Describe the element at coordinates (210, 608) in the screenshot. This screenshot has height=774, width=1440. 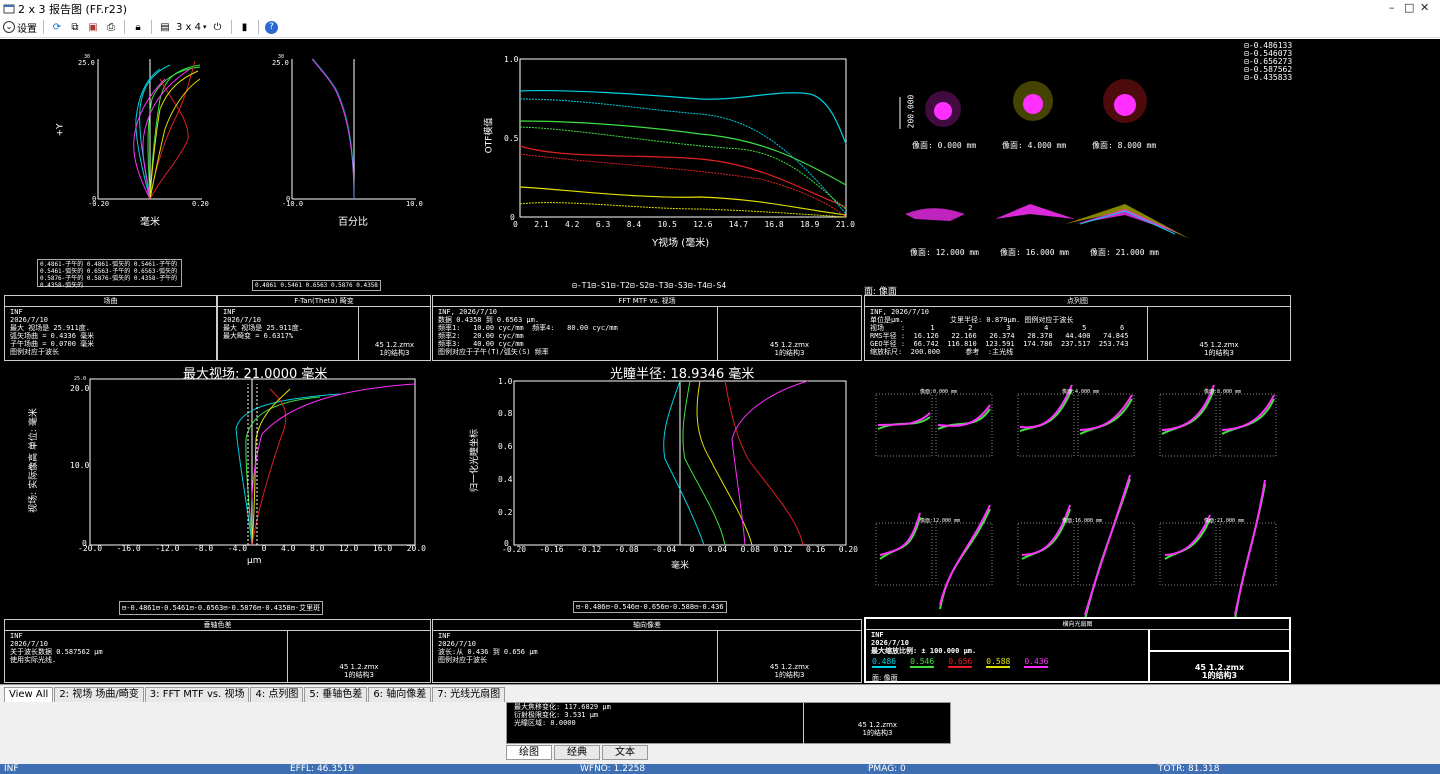
I see `lat-legend-item: 0.6563` at that location.